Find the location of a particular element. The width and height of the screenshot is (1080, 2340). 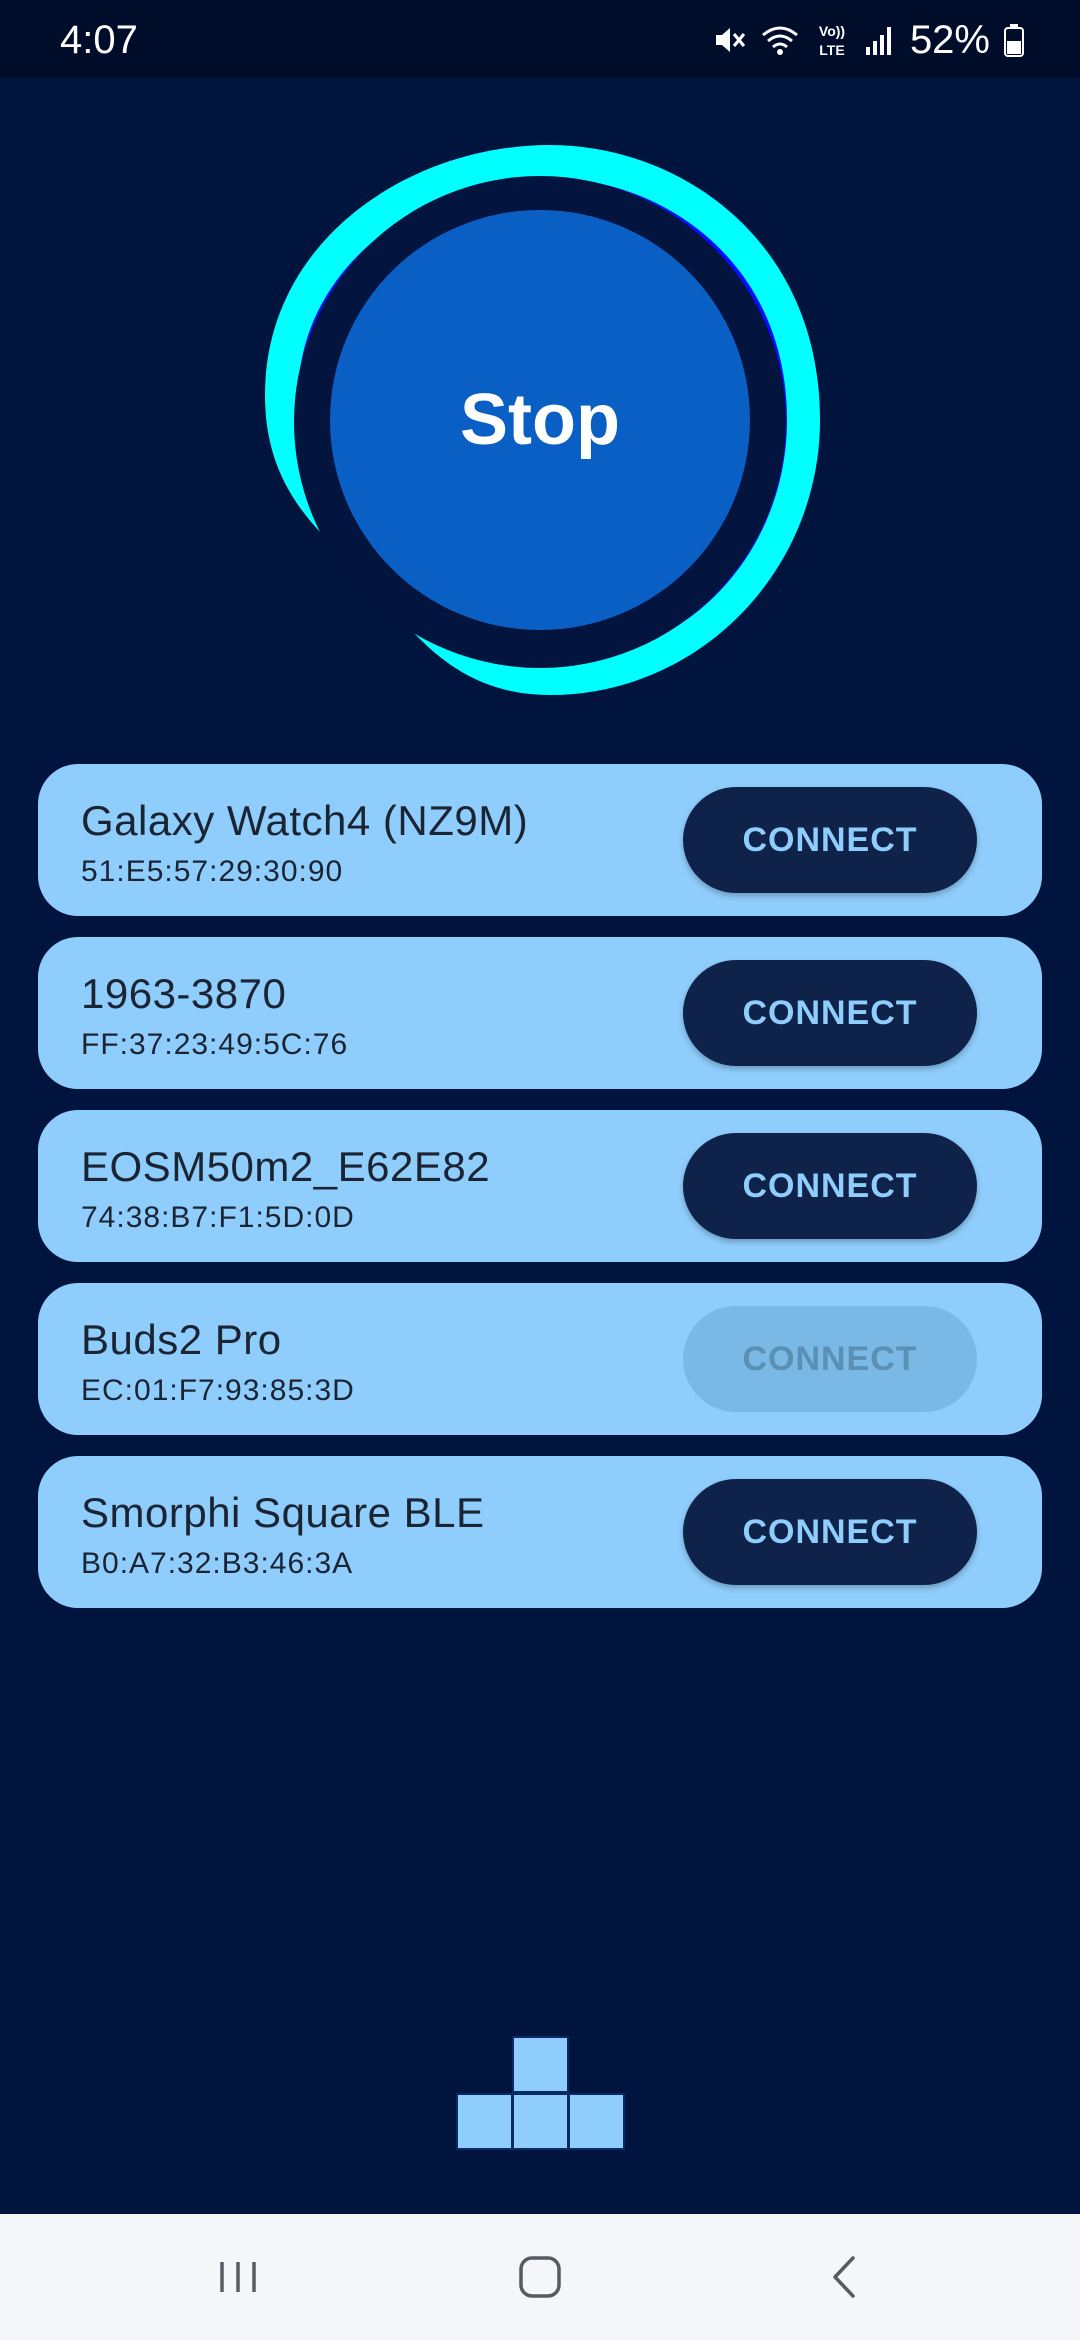

device-name: Smorphi Square BLE is located at coordinates (283, 1512).